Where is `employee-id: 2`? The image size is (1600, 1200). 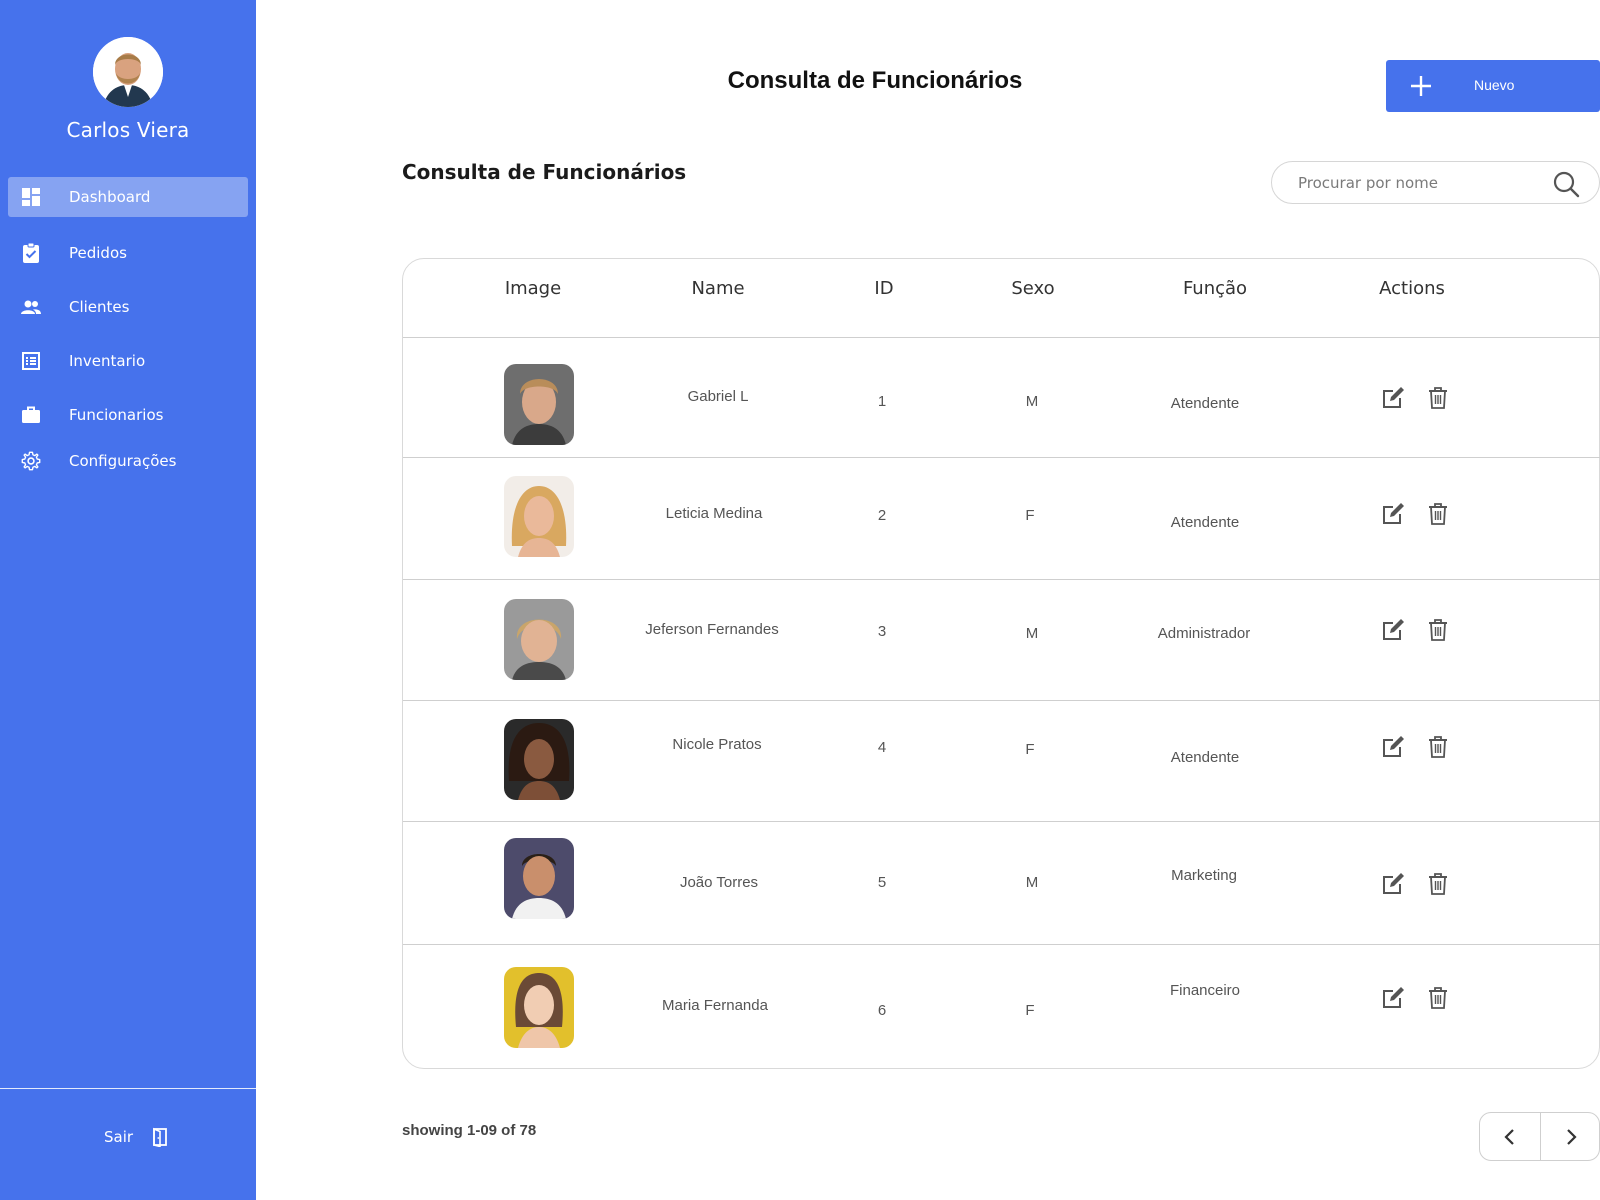
employee-id: 2 is located at coordinates (882, 515).